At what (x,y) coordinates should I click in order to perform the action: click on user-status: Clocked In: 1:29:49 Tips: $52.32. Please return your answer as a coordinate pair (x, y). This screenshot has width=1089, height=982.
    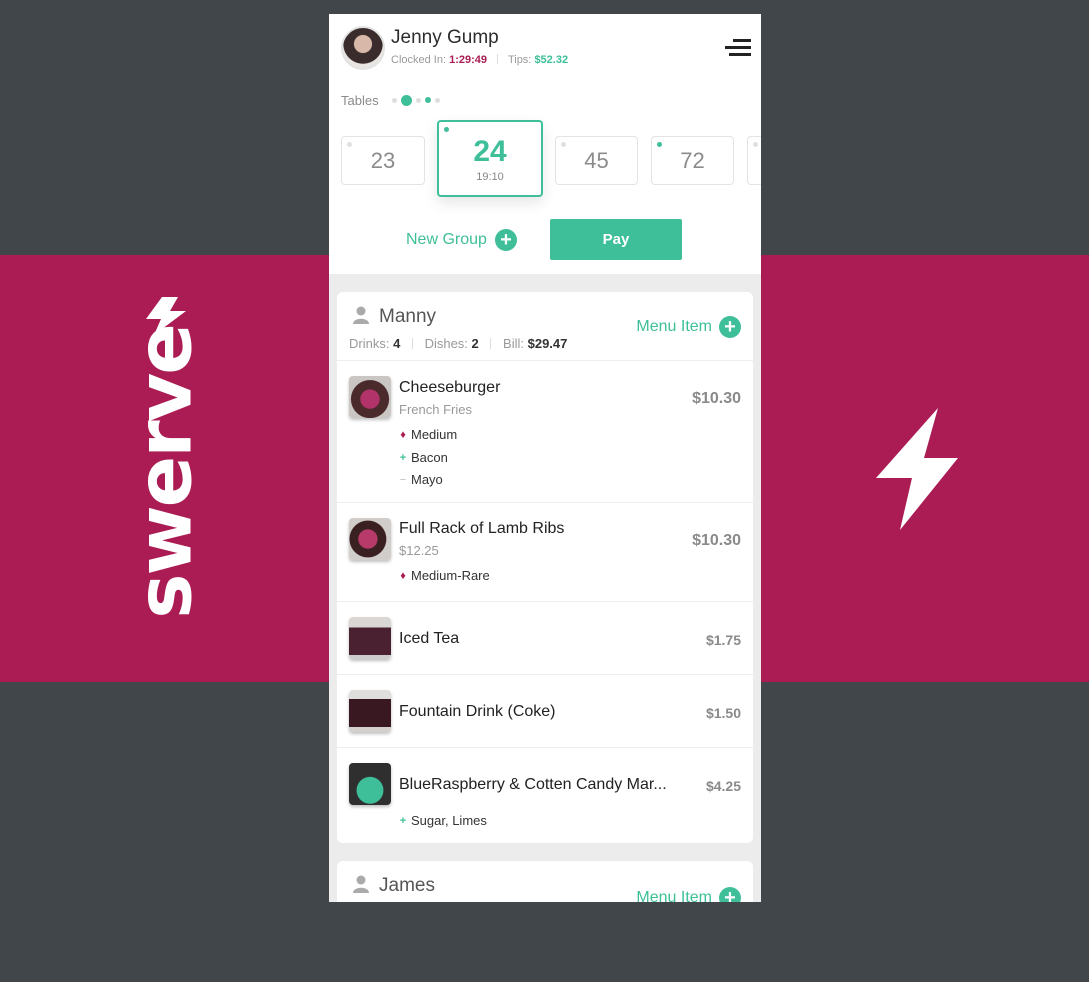
    Looking at the image, I should click on (479, 60).